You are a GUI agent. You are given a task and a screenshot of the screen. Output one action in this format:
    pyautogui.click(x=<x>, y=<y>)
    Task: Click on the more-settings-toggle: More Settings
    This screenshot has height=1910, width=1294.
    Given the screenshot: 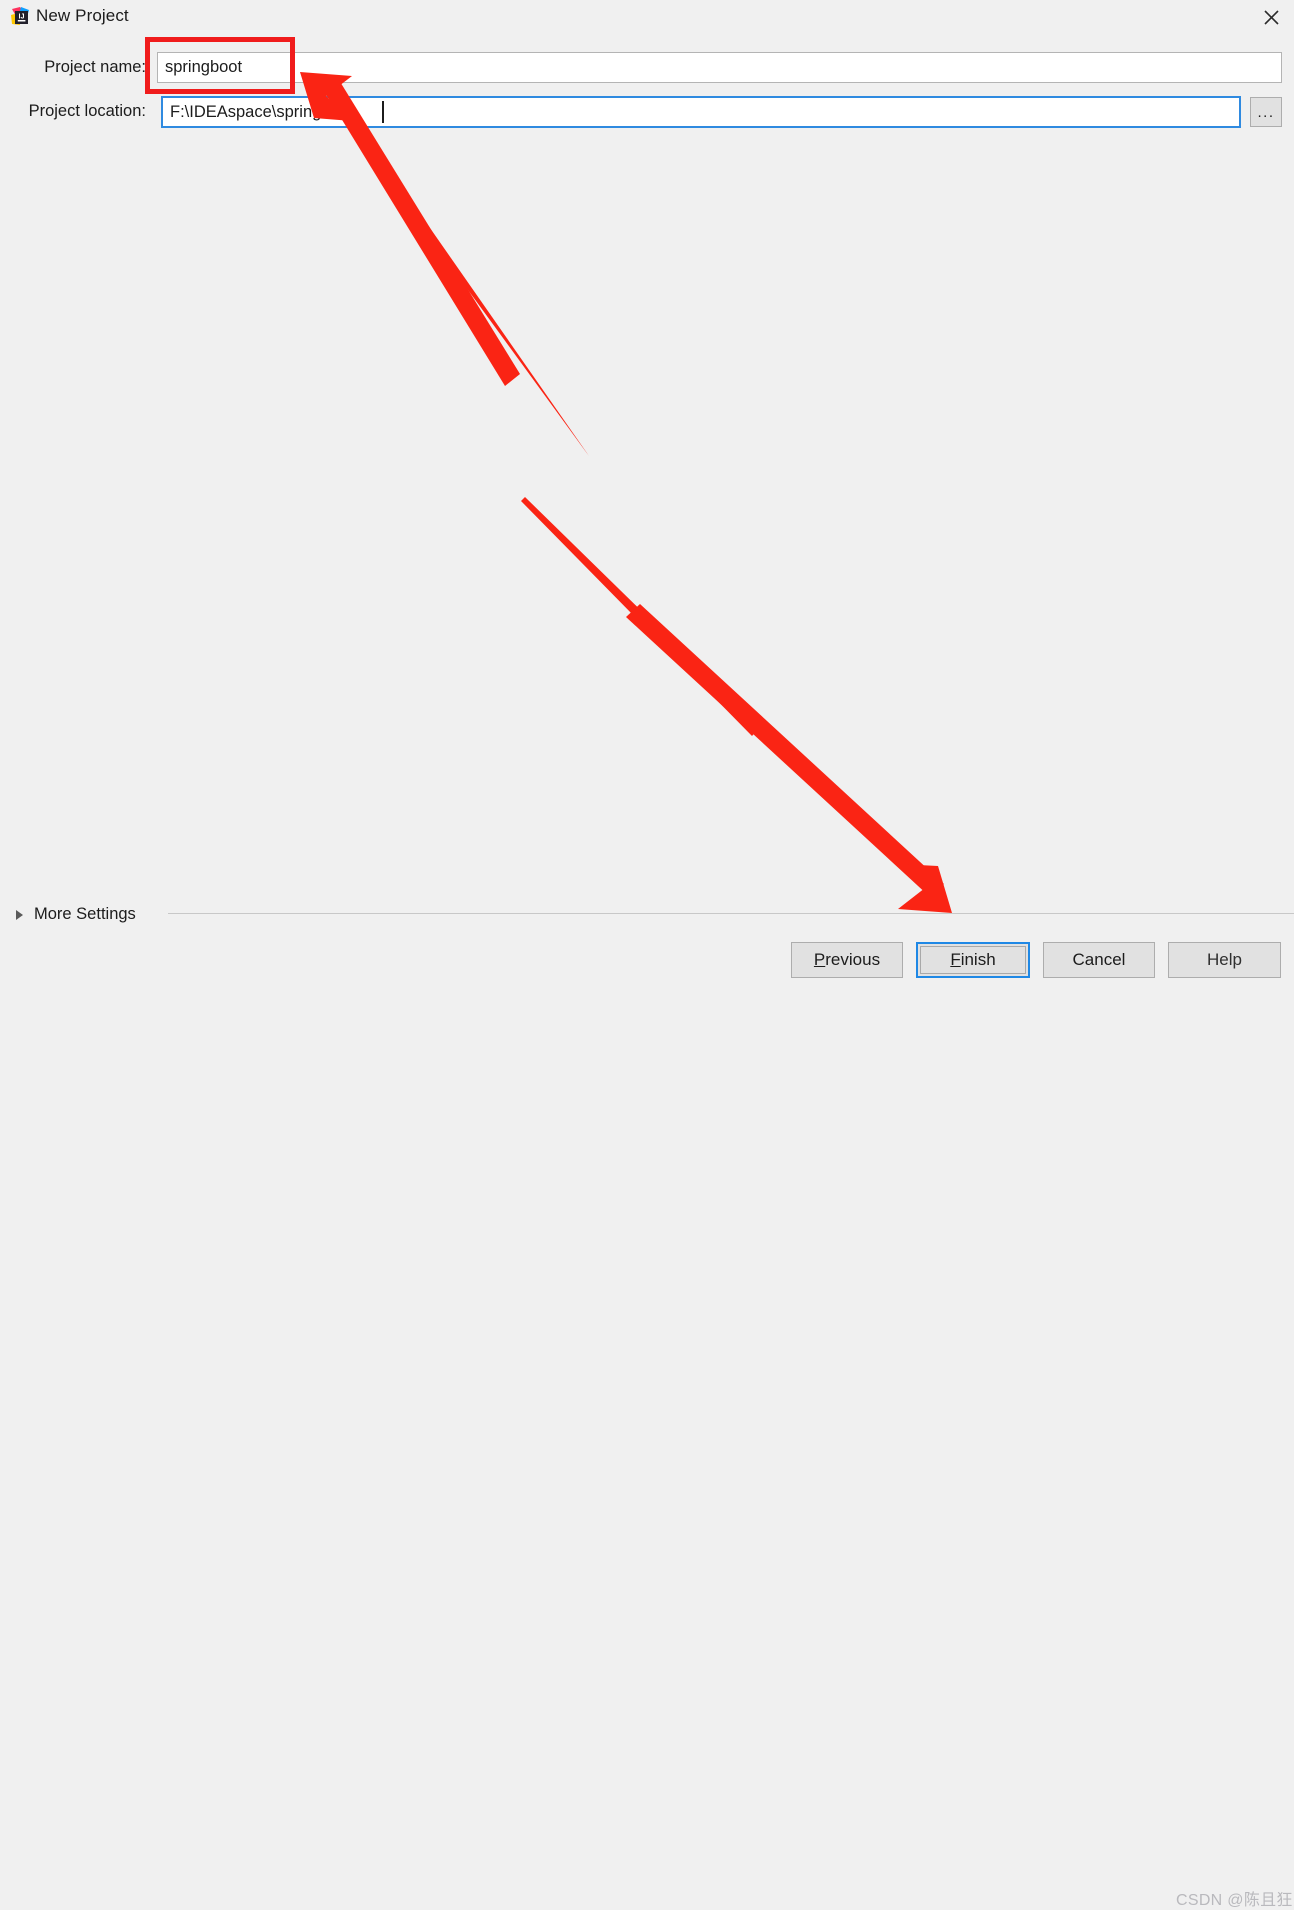 What is the action you would take?
    pyautogui.click(x=76, y=914)
    